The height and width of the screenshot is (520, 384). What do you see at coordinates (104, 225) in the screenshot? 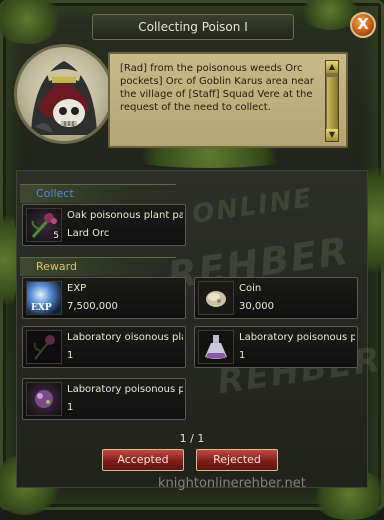
I see `collect-item-slot: 5 Oak poisonous plant pa Lard Orc` at bounding box center [104, 225].